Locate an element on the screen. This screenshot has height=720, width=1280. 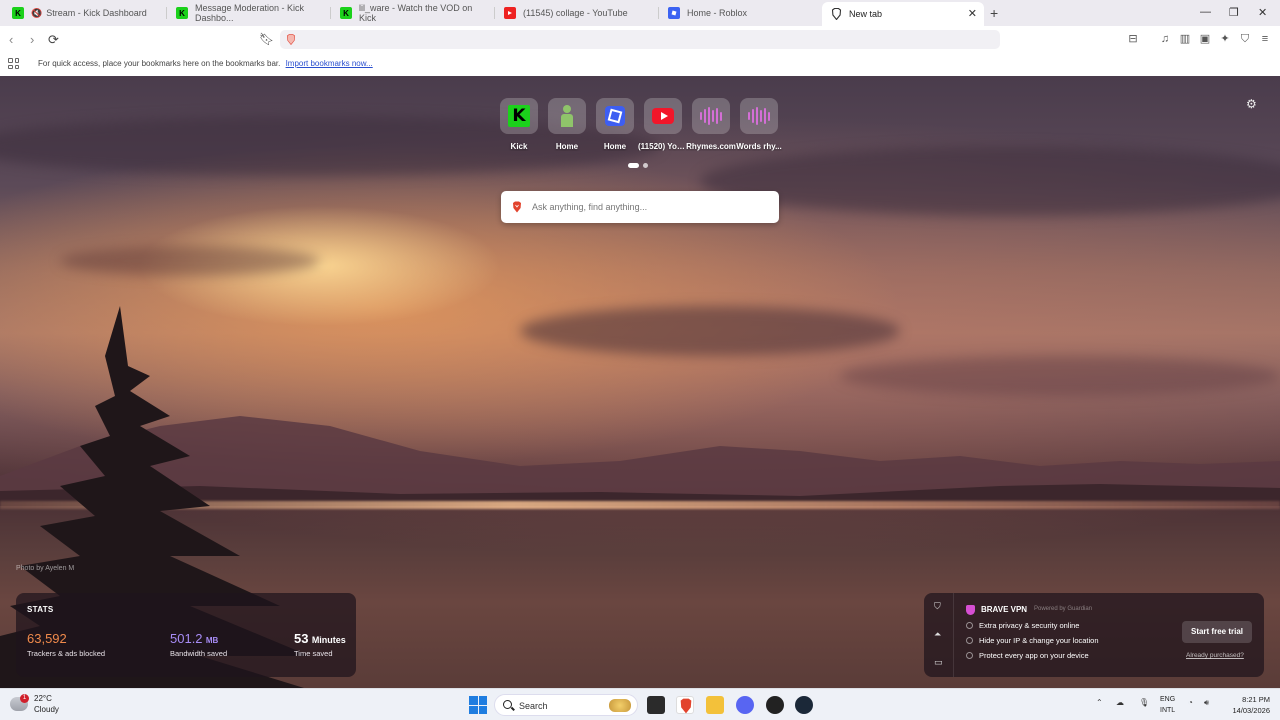
wallet-icon: ▣ is located at coordinates (1205, 39).